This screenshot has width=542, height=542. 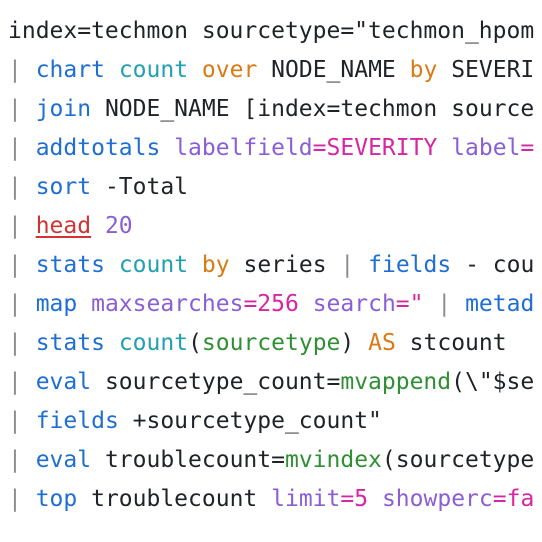 What do you see at coordinates (520, 499) in the screenshot?
I see `spl-value: fa` at bounding box center [520, 499].